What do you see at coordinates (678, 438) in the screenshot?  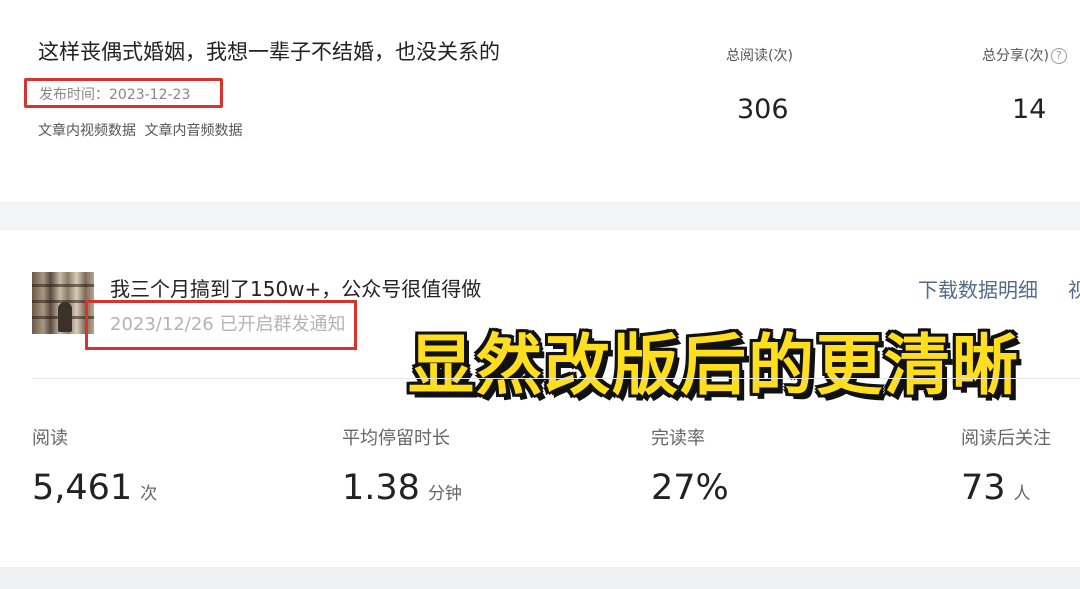 I see `metric-label-completion: 完读率` at bounding box center [678, 438].